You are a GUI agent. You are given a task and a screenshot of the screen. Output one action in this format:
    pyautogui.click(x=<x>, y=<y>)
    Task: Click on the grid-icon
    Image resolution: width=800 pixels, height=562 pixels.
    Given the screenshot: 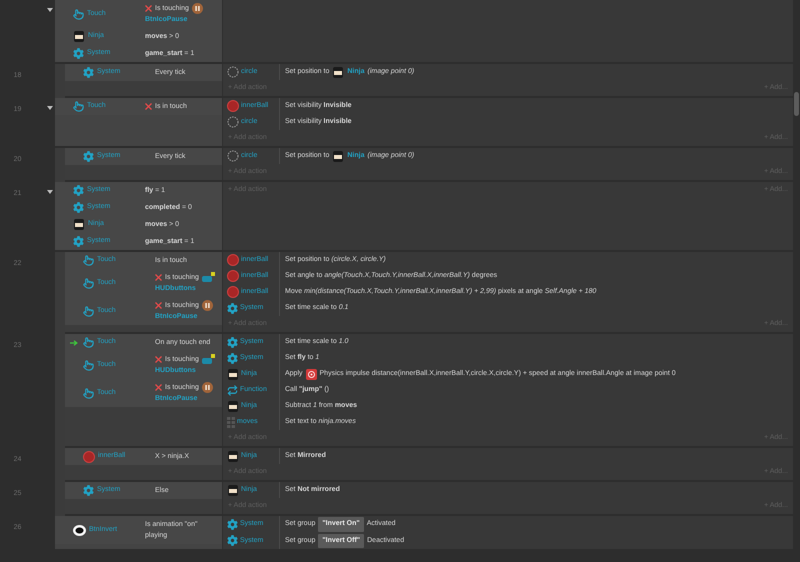 What is the action you would take?
    pyautogui.click(x=231, y=422)
    